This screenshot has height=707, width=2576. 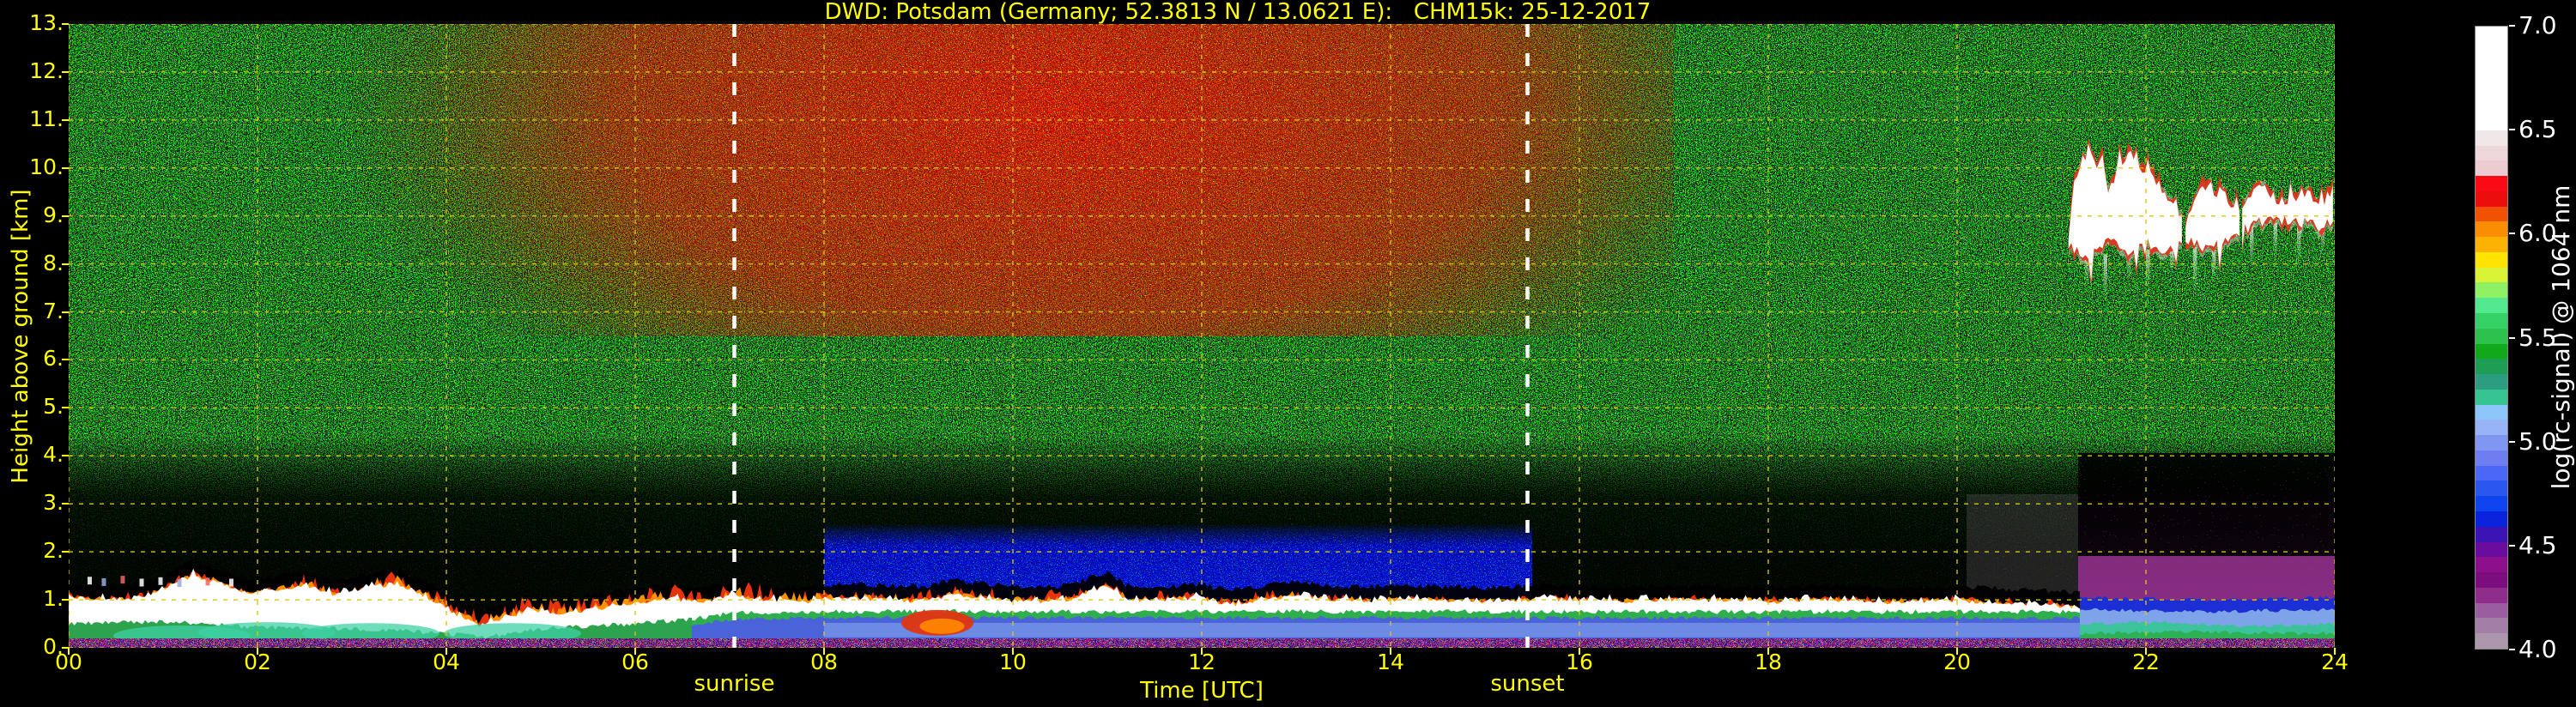 I want to click on colorbar-tick-label: 4.5, so click(x=2537, y=545).